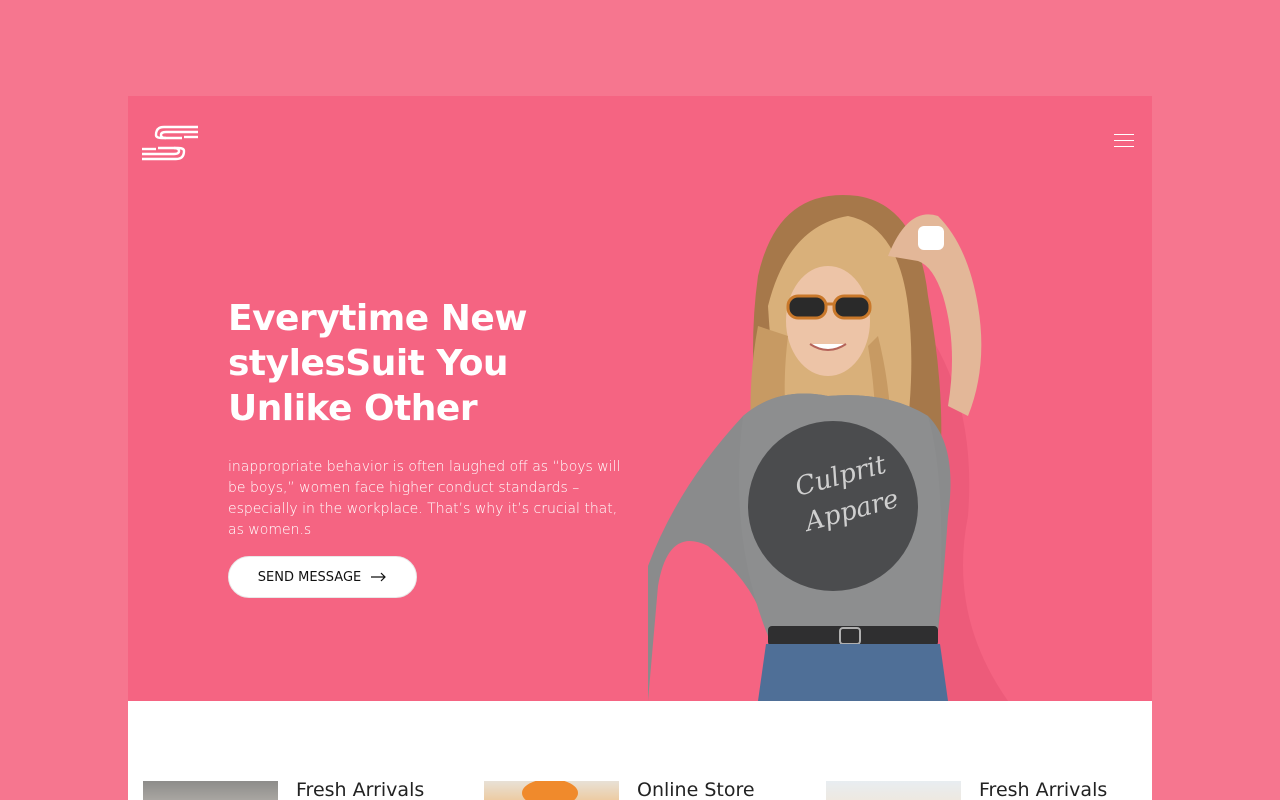 The width and height of the screenshot is (1280, 800). I want to click on send-message-label: SEND MESSAGE, so click(309, 577).